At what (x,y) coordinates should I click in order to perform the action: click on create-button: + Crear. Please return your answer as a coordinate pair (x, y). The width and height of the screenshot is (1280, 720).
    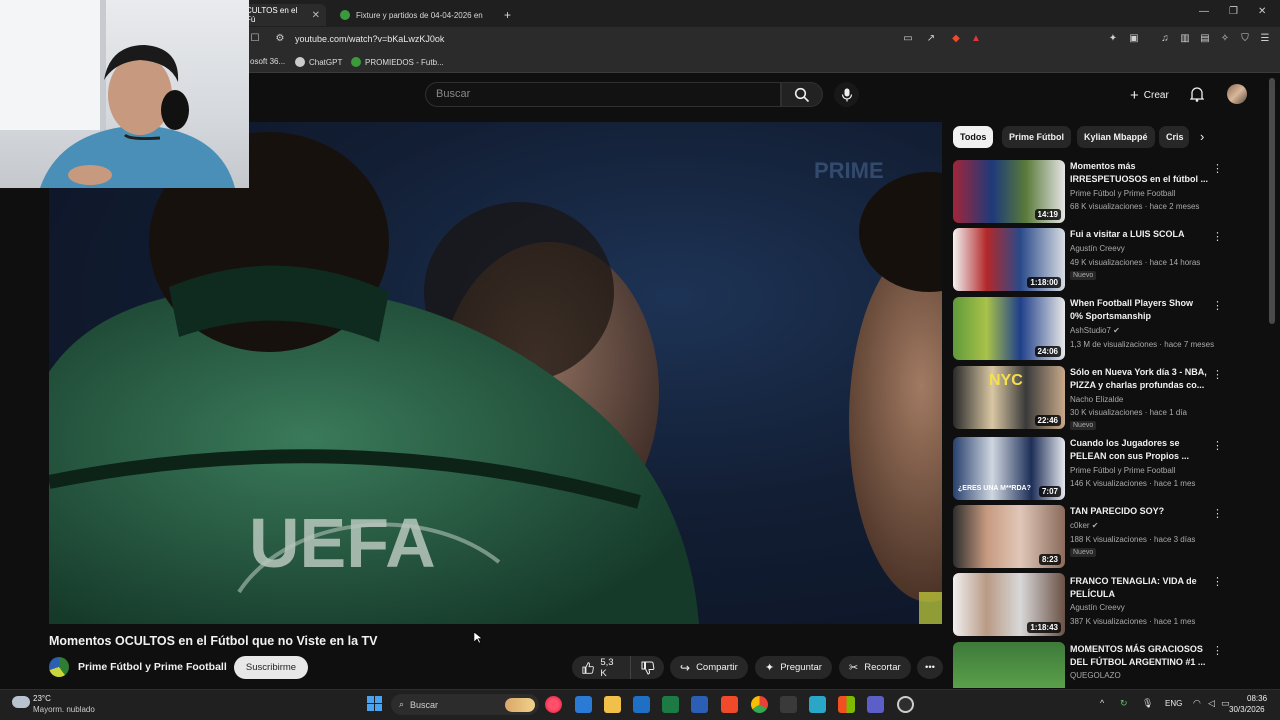
    Looking at the image, I should click on (1149, 95).